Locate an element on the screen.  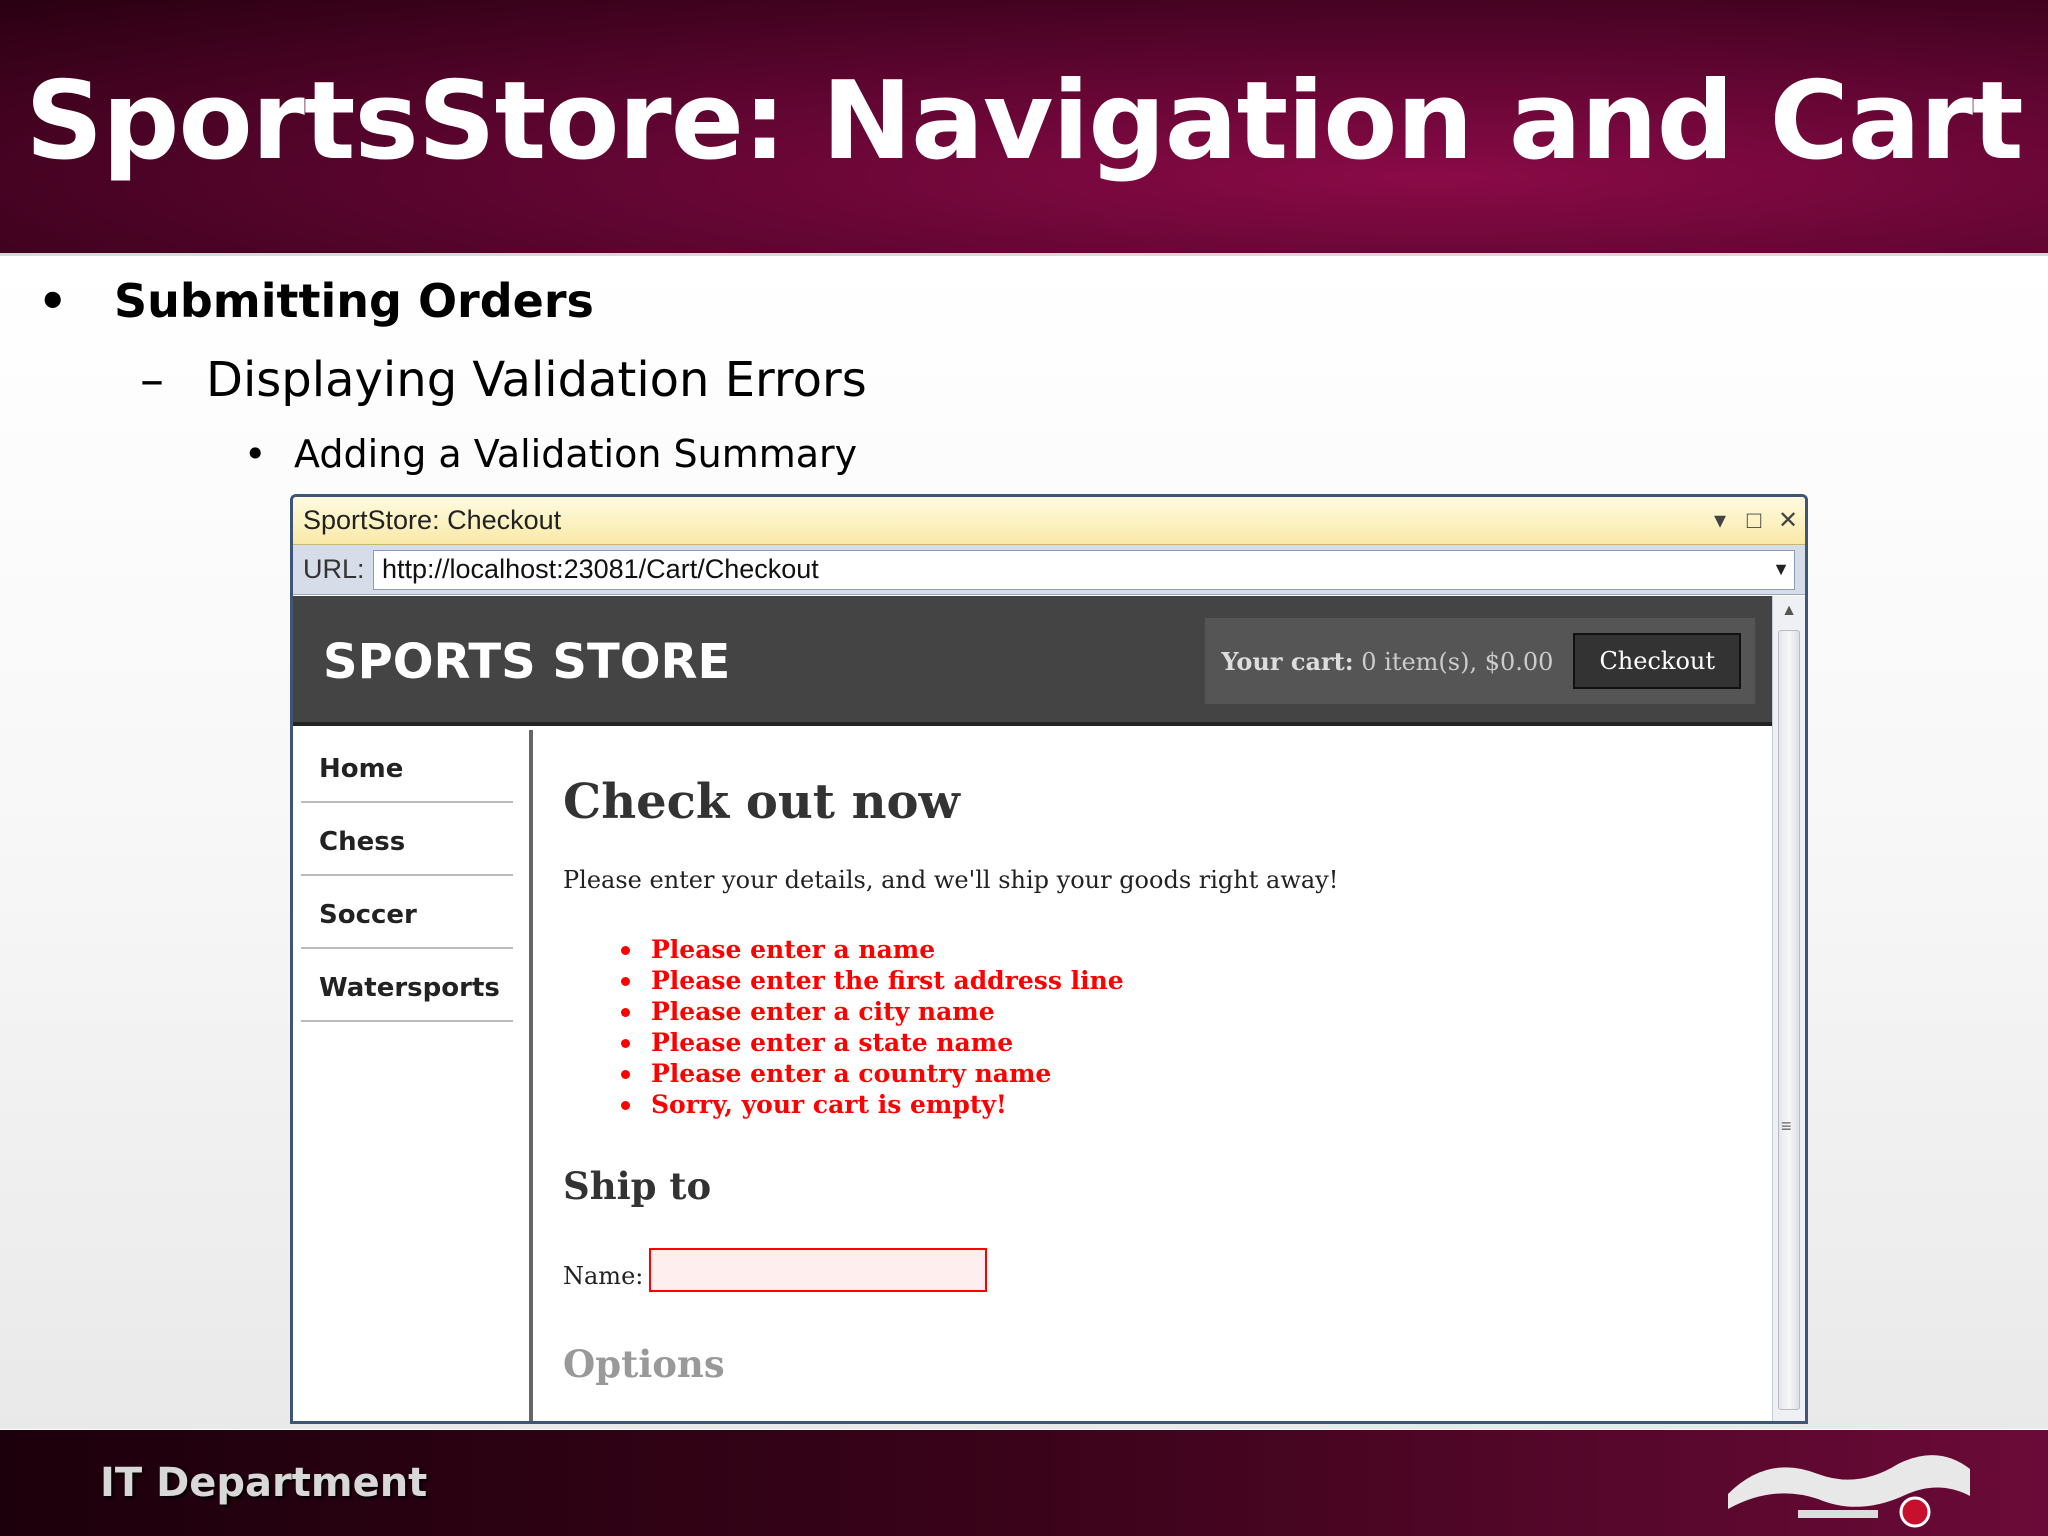
slide-footer: IT Department is located at coordinates (1024, 1483).